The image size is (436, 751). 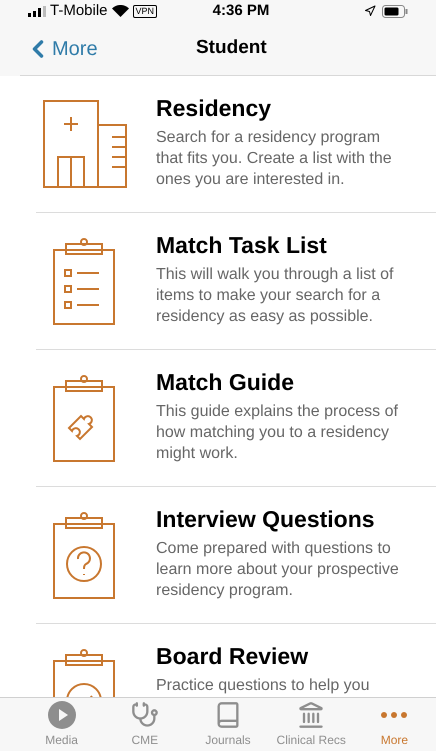 I want to click on item-description: This guide explains the process of how matching you to a residency might work., so click(x=277, y=433).